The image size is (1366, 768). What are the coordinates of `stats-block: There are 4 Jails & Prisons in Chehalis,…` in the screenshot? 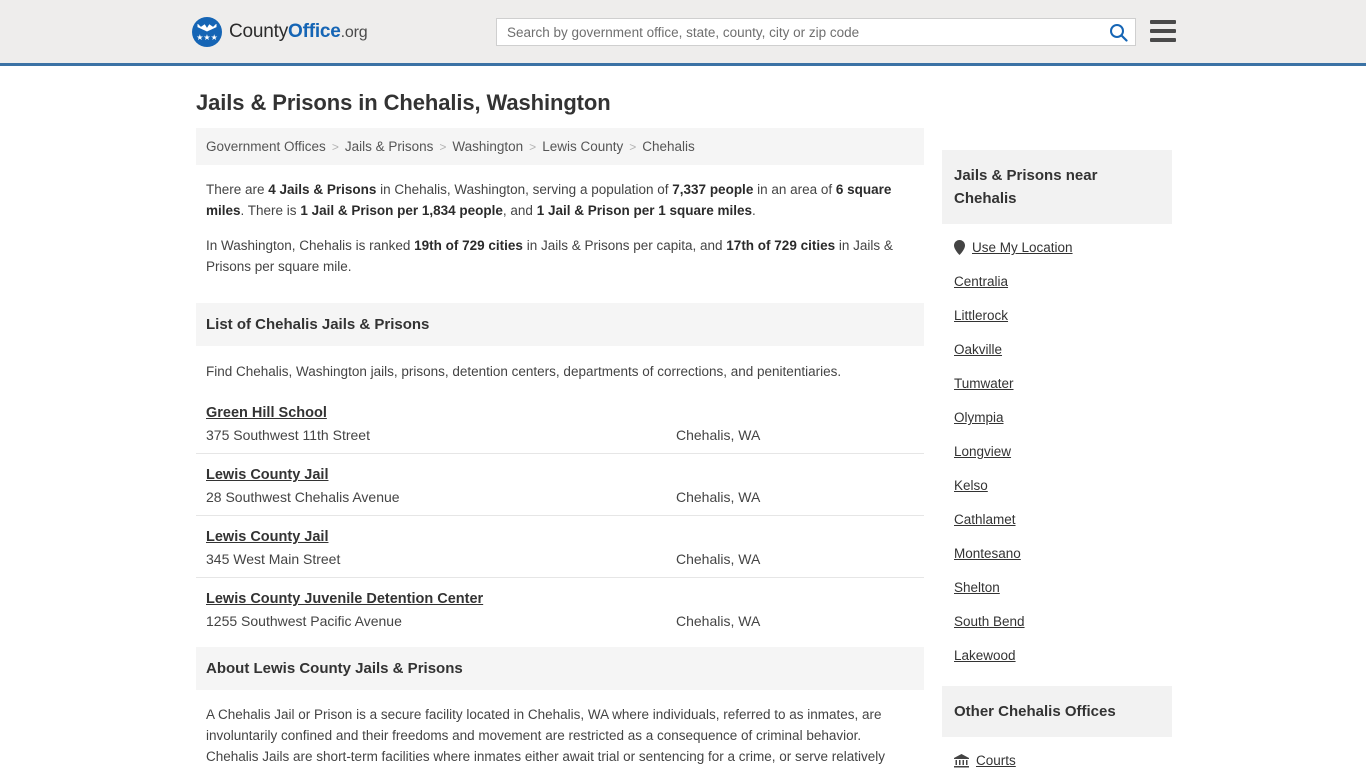 It's located at (560, 230).